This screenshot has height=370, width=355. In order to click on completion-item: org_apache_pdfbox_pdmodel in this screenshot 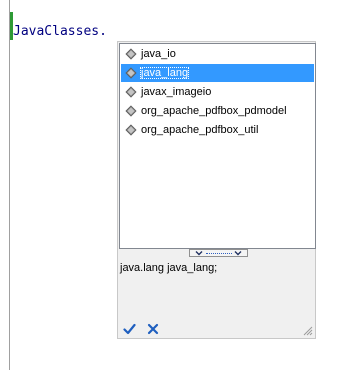, I will do `click(217, 111)`.